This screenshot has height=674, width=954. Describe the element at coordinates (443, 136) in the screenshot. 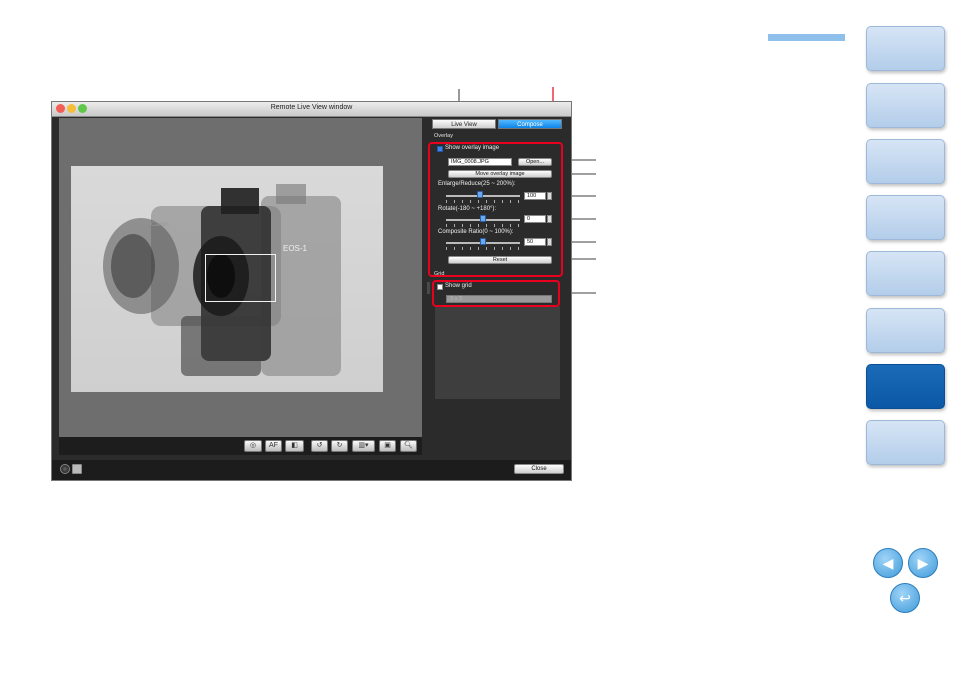

I see `overlay-section-label: Overlay` at that location.